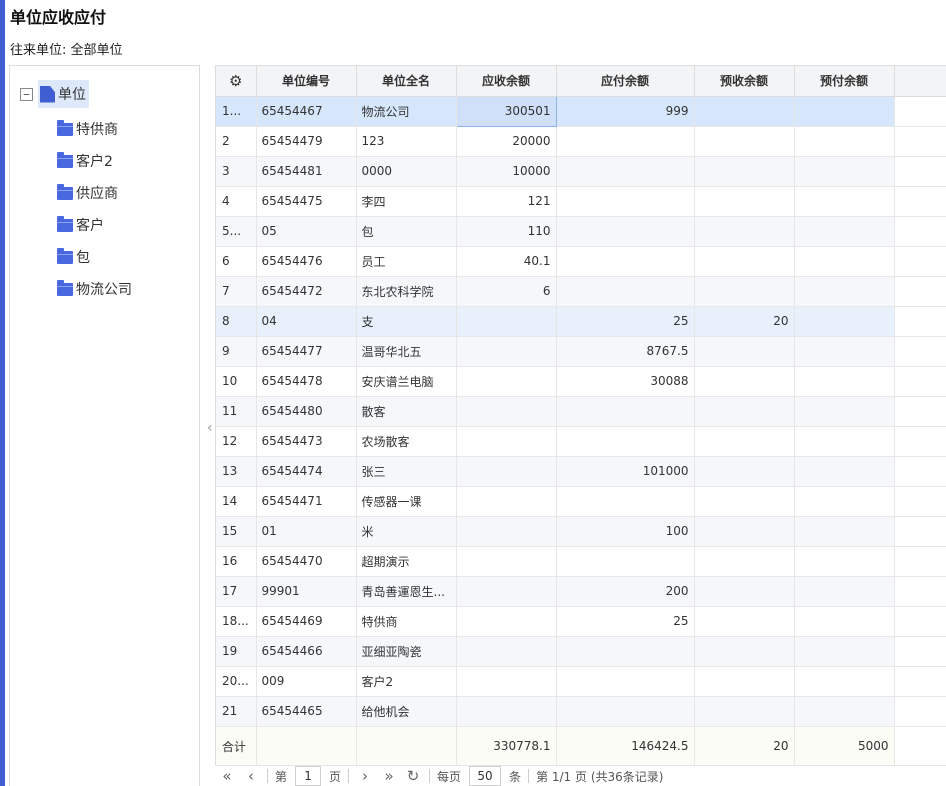  I want to click on cell-code: 99901, so click(306, 591).